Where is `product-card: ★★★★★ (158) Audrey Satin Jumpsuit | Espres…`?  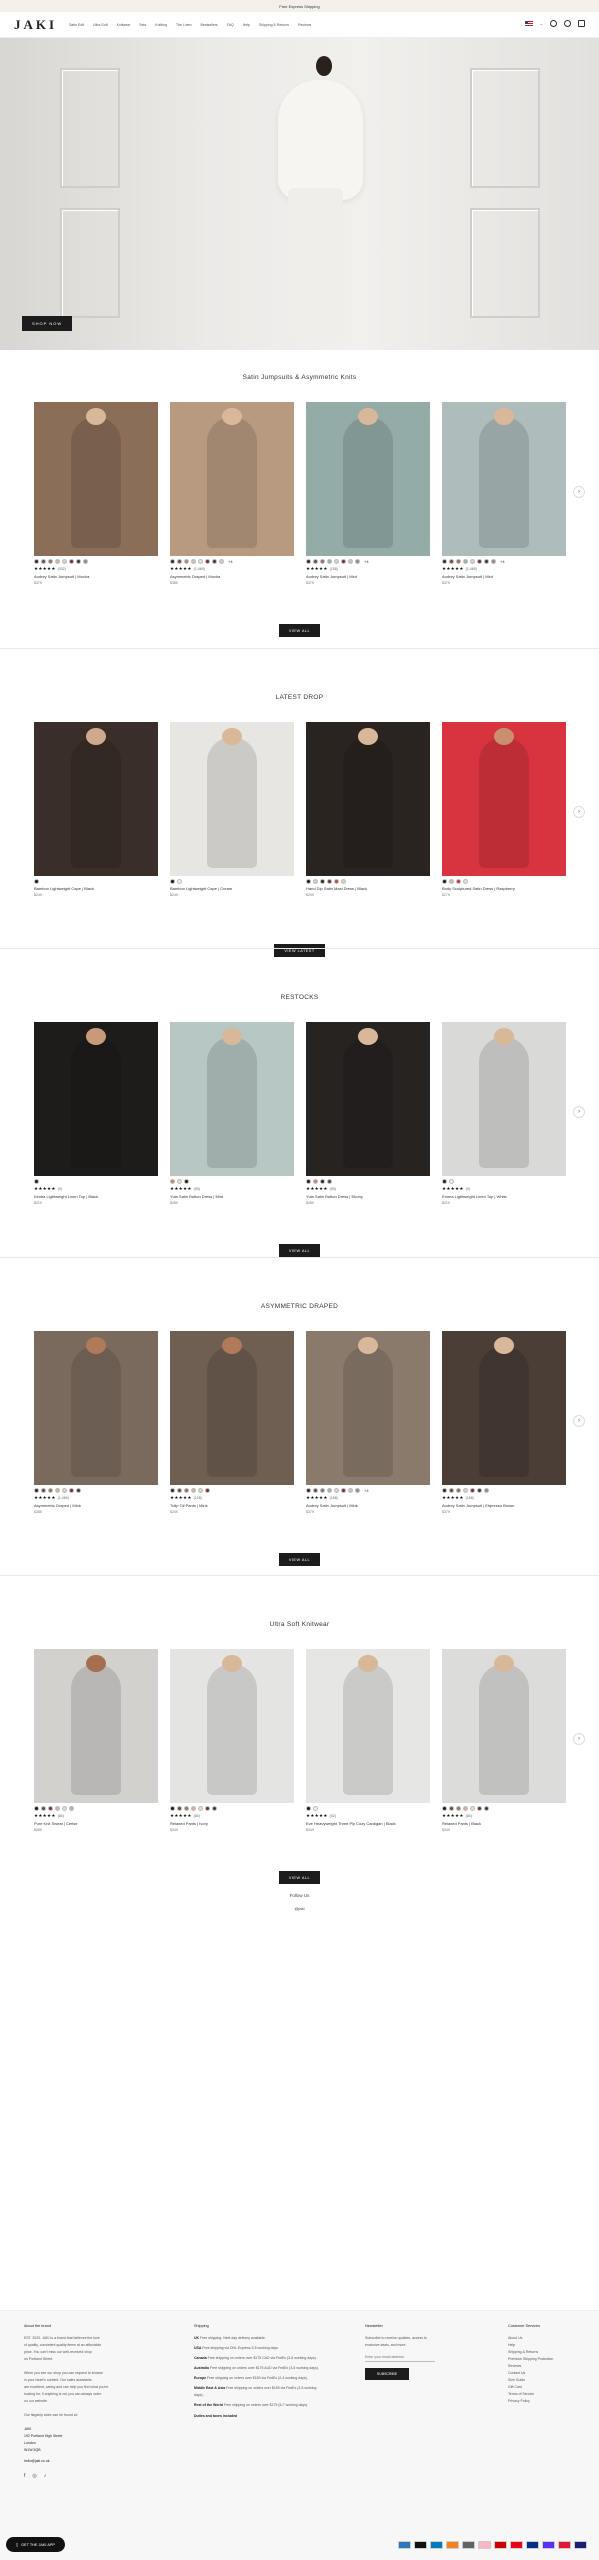 product-card: ★★★★★ (158) Audrey Satin Jumpsuit | Espres… is located at coordinates (504, 1422).